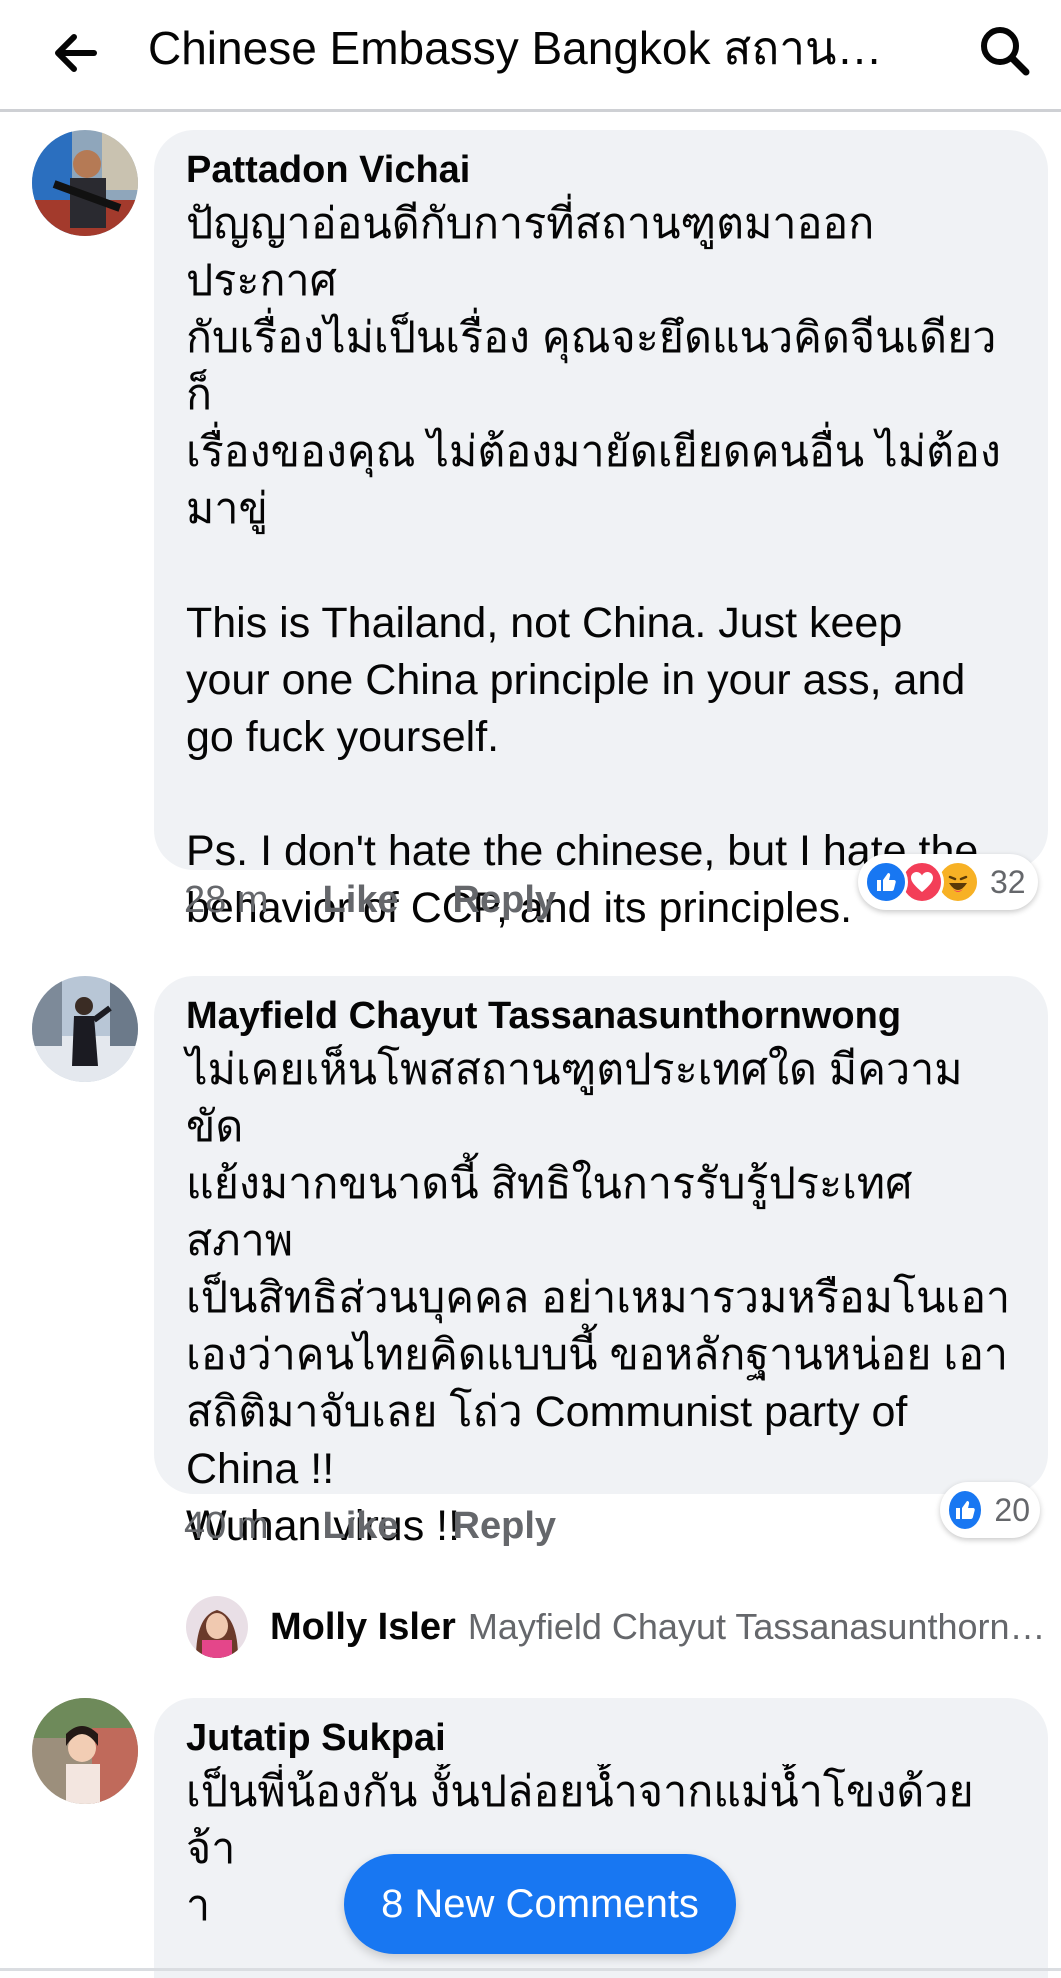  What do you see at coordinates (948, 882) in the screenshot?
I see `reaction-summary: 32` at bounding box center [948, 882].